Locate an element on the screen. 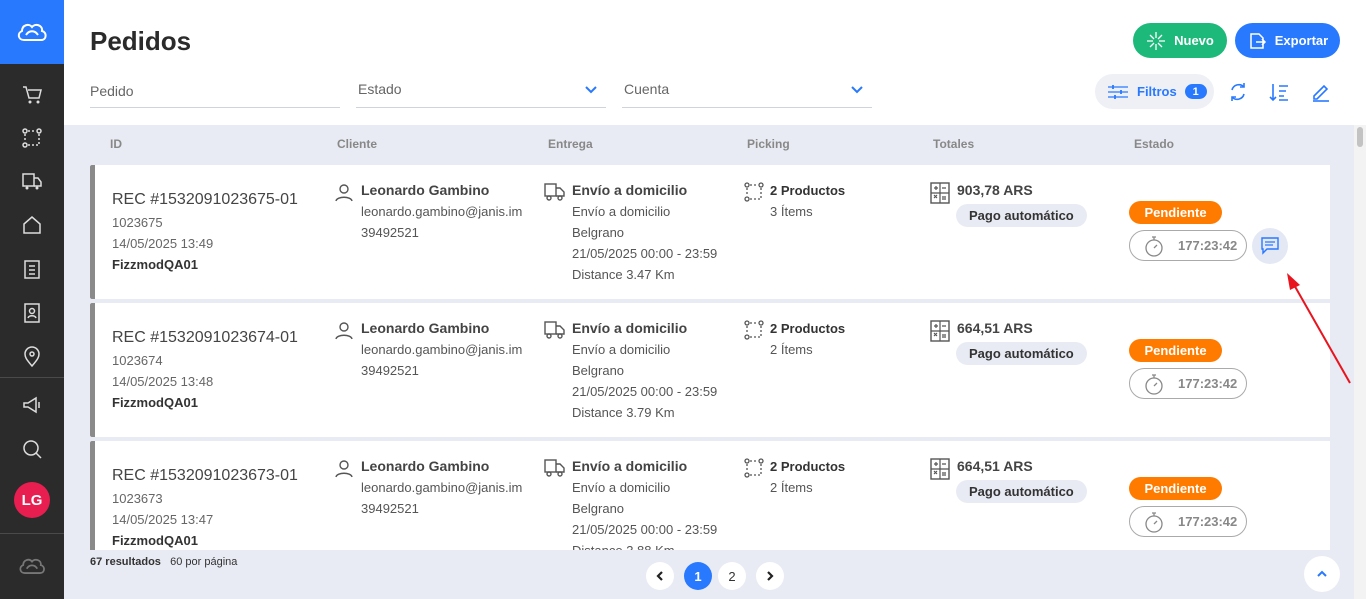 Image resolution: width=1366 pixels, height=599 pixels. user-avatar: LG is located at coordinates (32, 500).